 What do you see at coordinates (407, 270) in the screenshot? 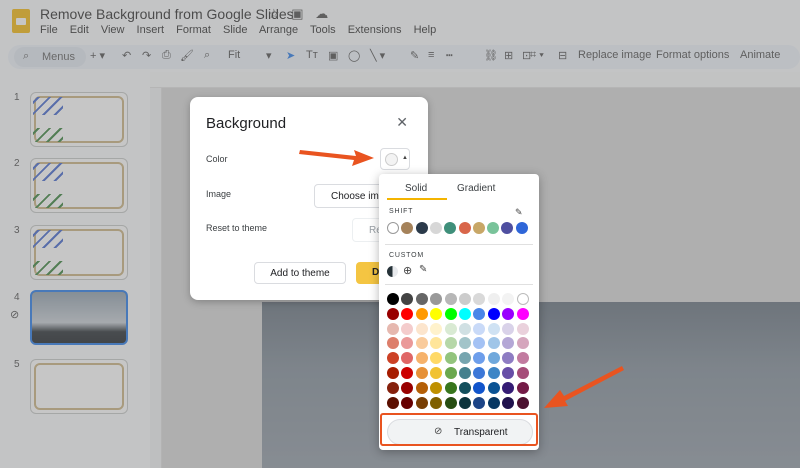
I see `add-custom-color-icon: ⊕` at bounding box center [407, 270].